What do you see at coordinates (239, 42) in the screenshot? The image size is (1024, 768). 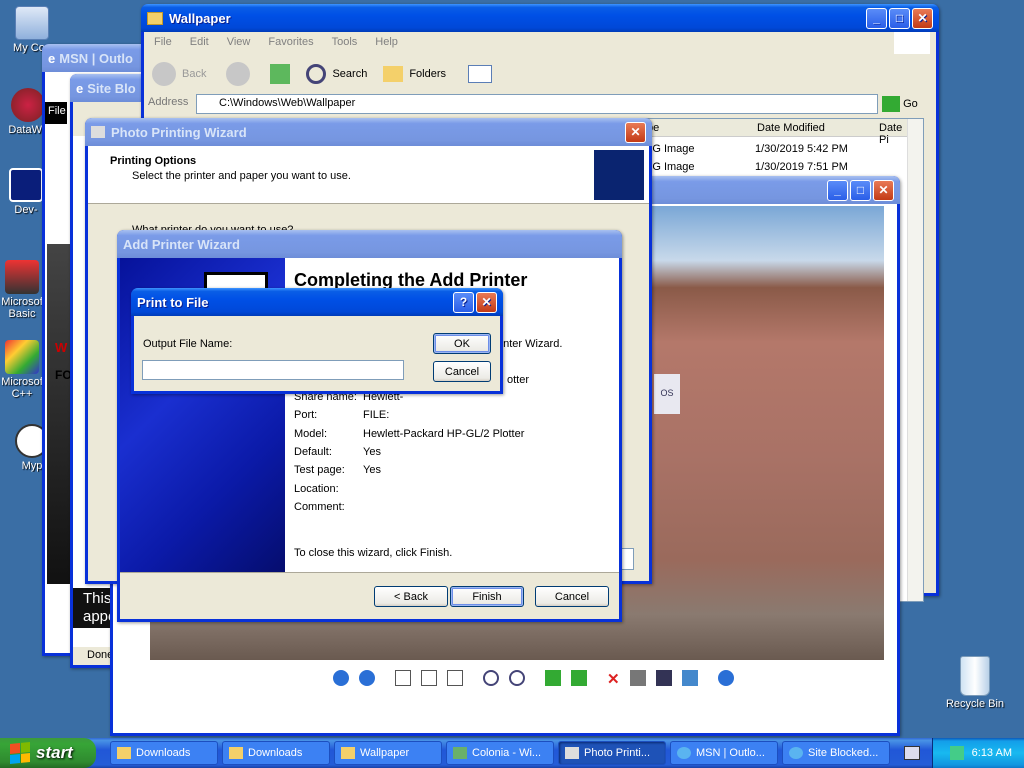 I see `menu-view: View` at bounding box center [239, 42].